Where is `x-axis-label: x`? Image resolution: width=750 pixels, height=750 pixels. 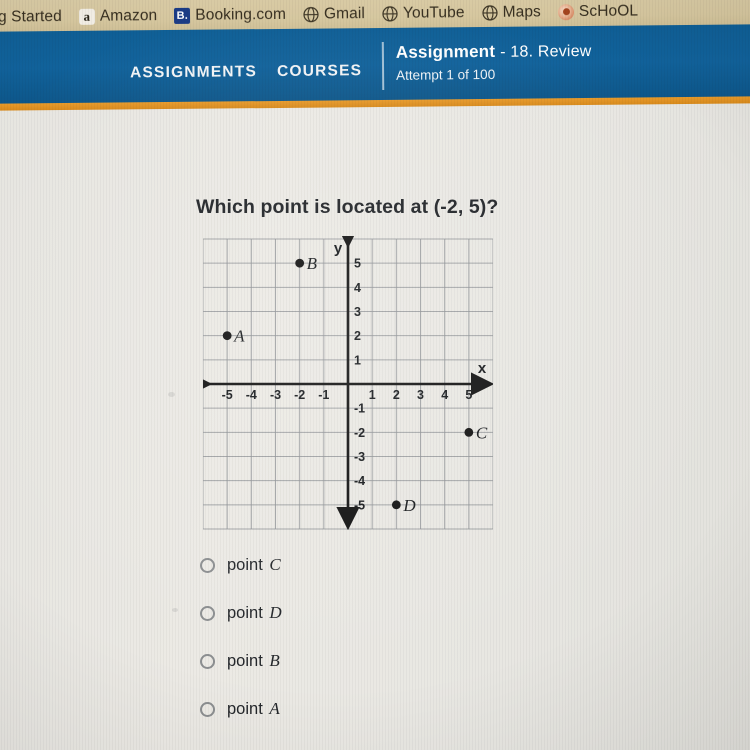 x-axis-label: x is located at coordinates (482, 368).